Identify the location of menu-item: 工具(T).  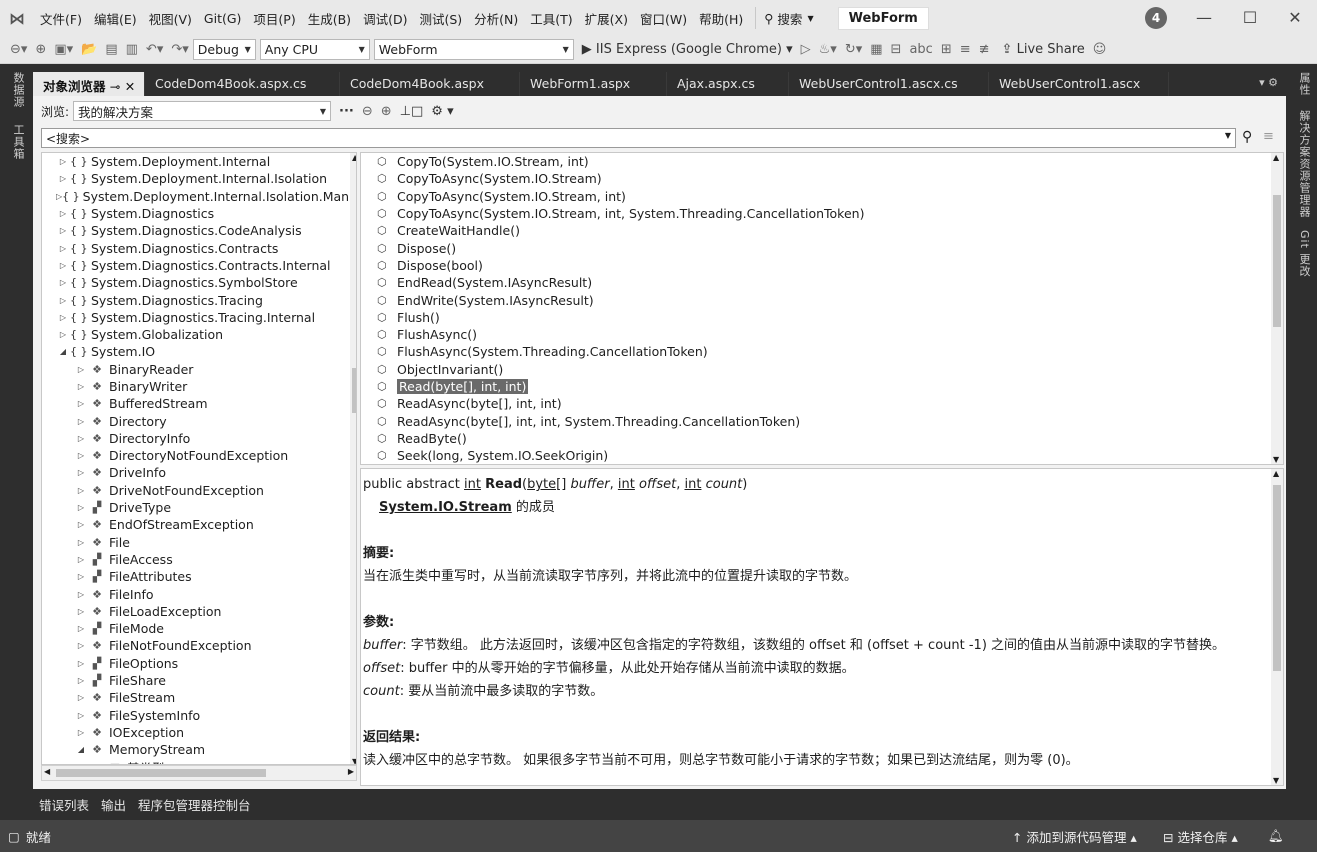
(551, 18).